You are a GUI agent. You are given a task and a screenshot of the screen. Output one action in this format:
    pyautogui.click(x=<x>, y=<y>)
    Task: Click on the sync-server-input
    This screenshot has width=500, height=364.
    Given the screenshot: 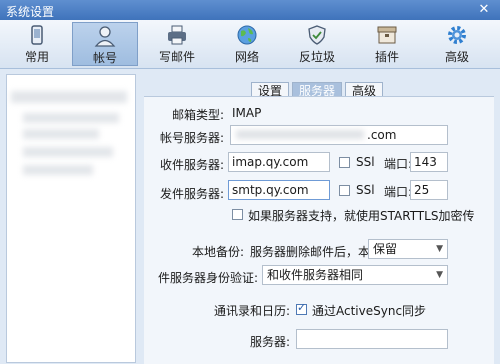 What is the action you would take?
    pyautogui.click(x=372, y=339)
    